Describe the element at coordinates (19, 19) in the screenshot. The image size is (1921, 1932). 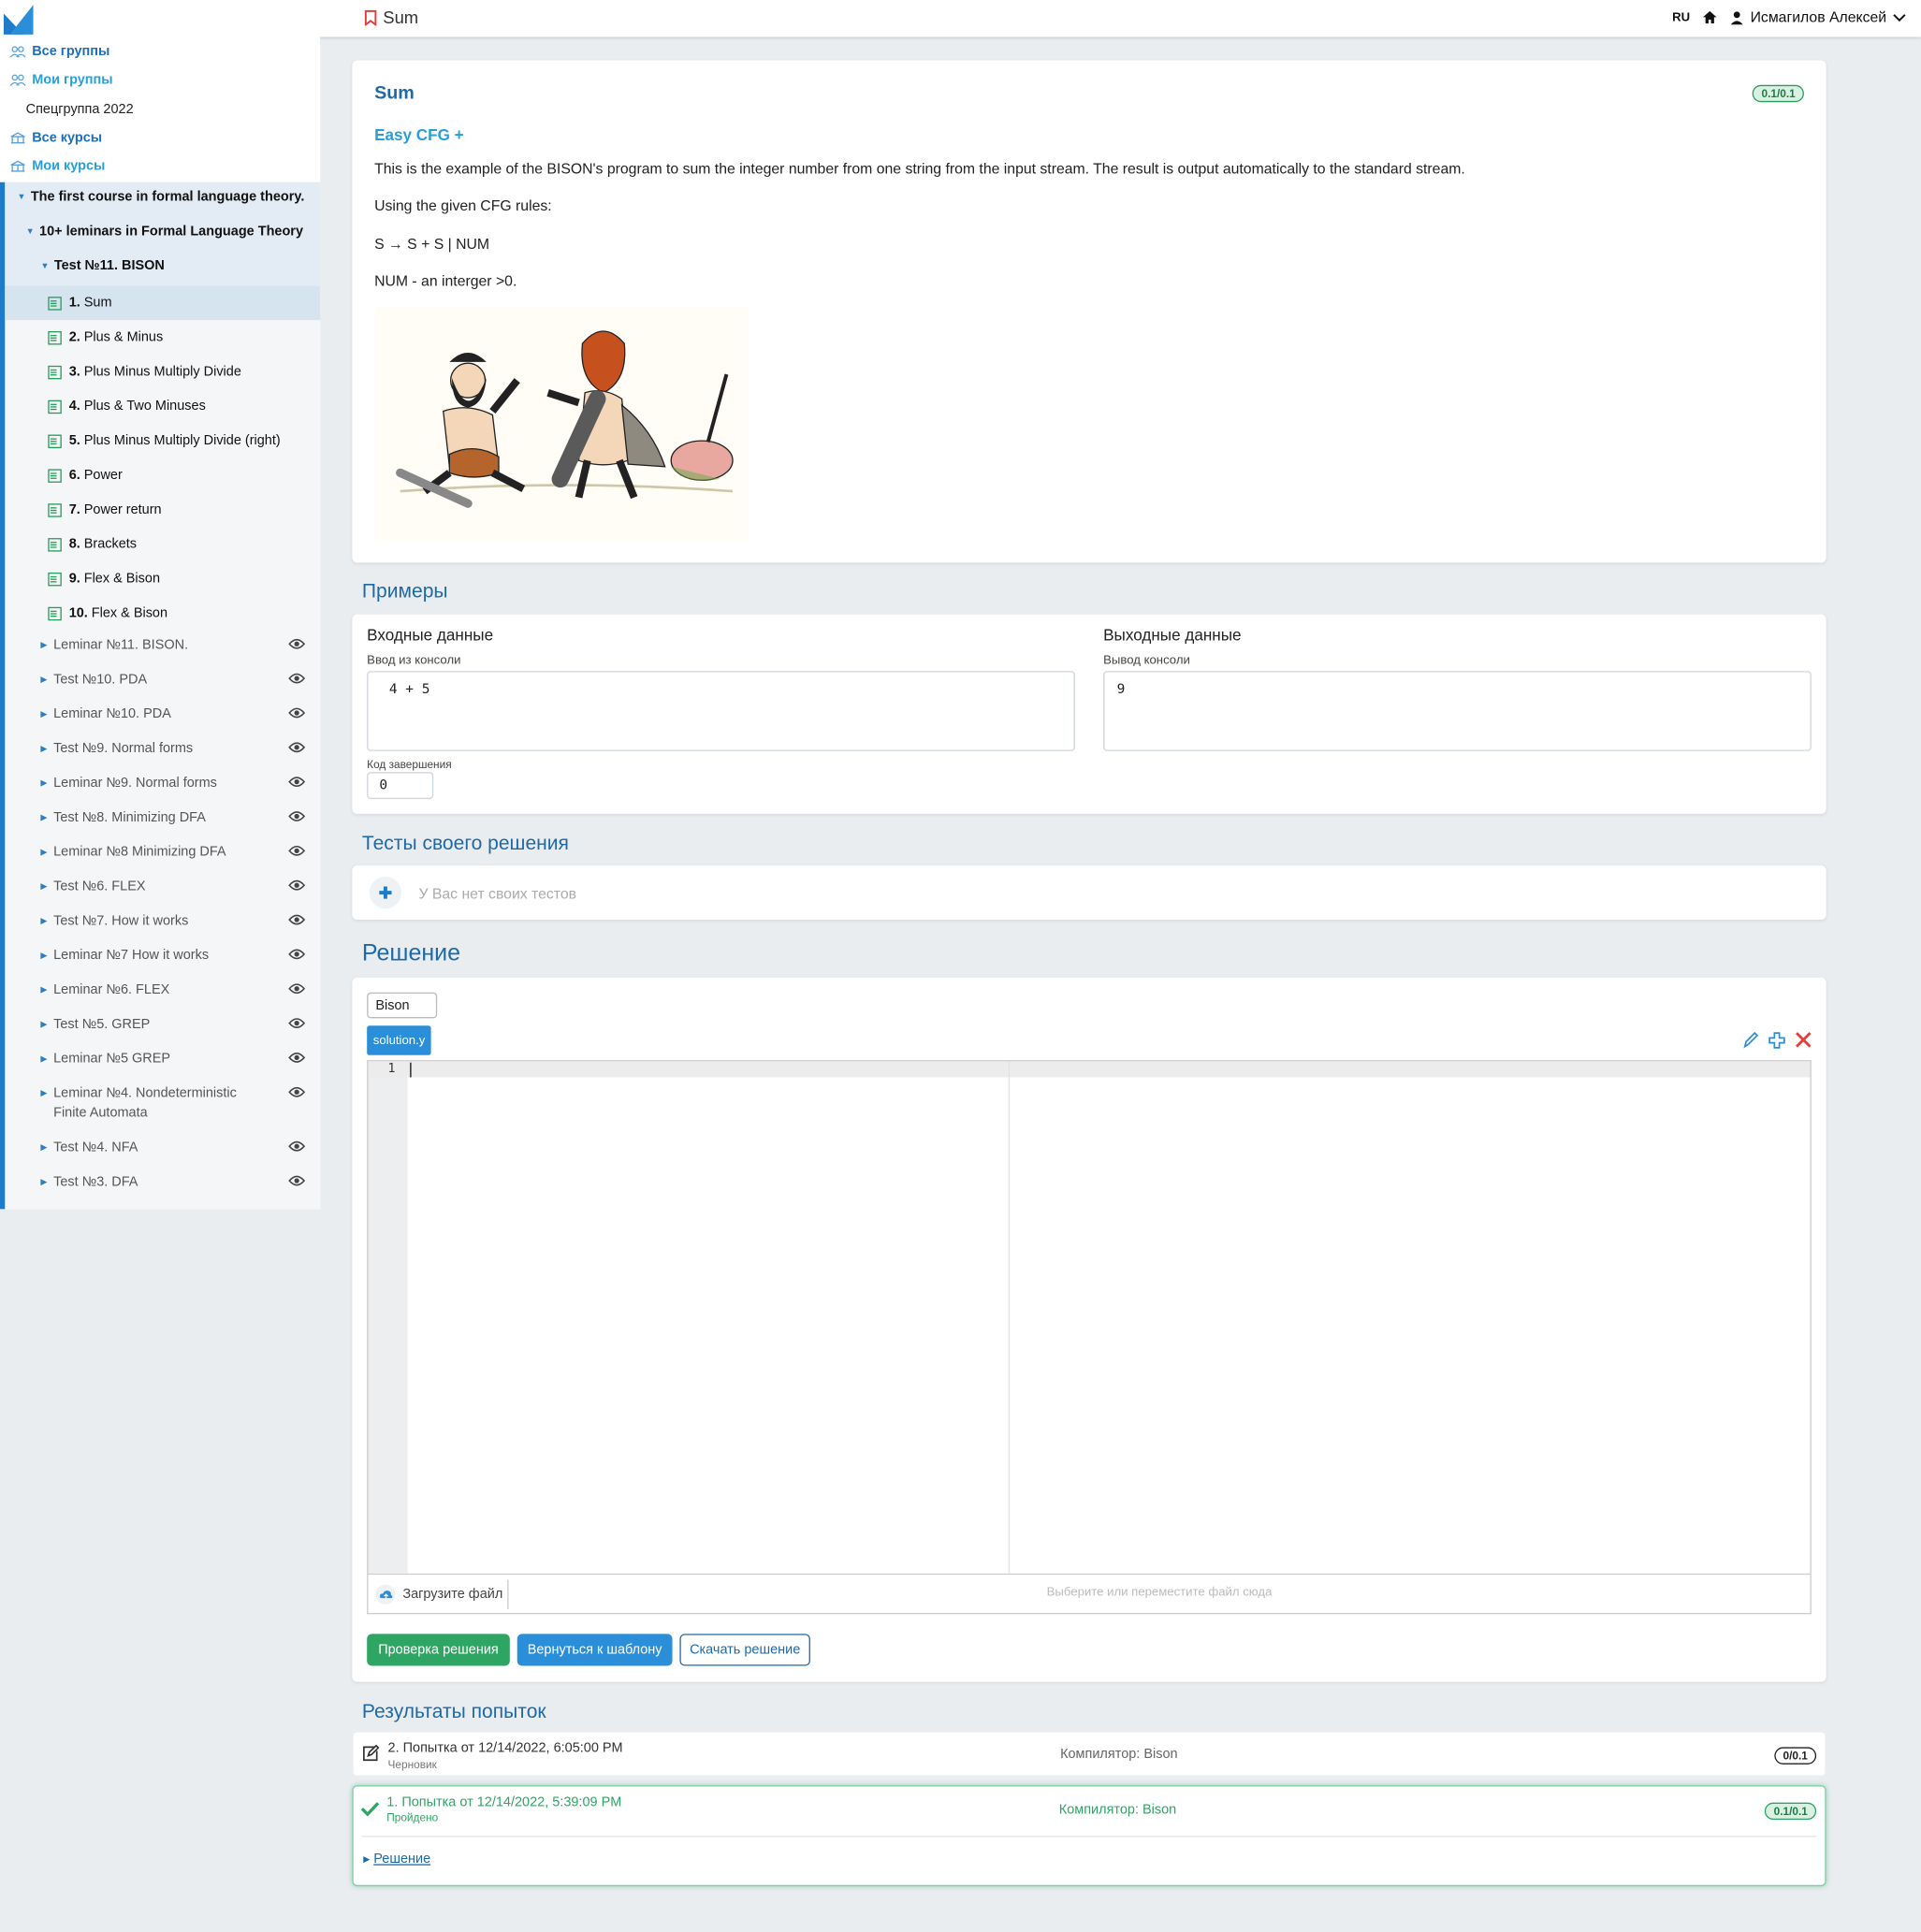
I see `app-logo` at that location.